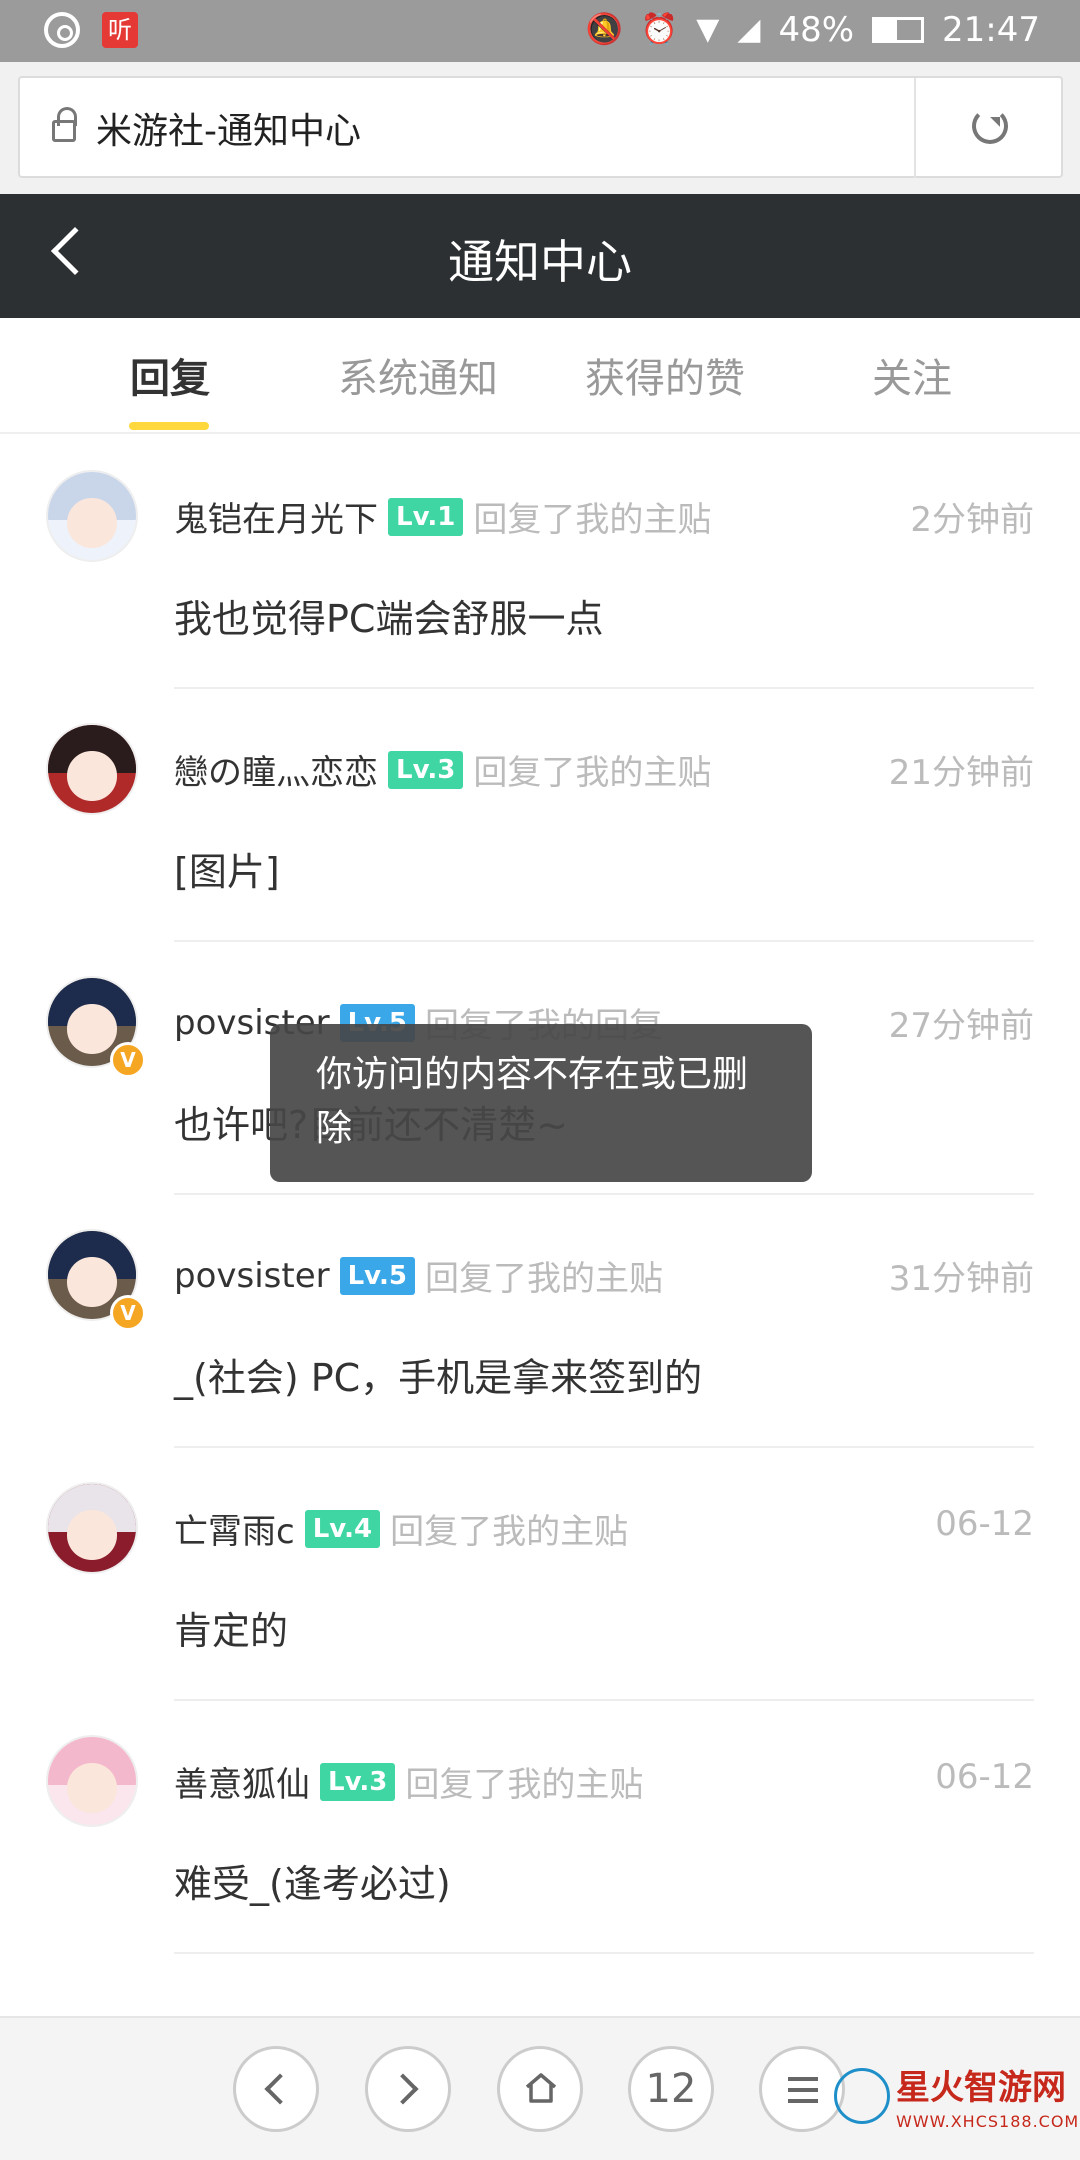 The image size is (1080, 2160). What do you see at coordinates (231, 1627) in the screenshot?
I see `reply-content: 肯定的` at bounding box center [231, 1627].